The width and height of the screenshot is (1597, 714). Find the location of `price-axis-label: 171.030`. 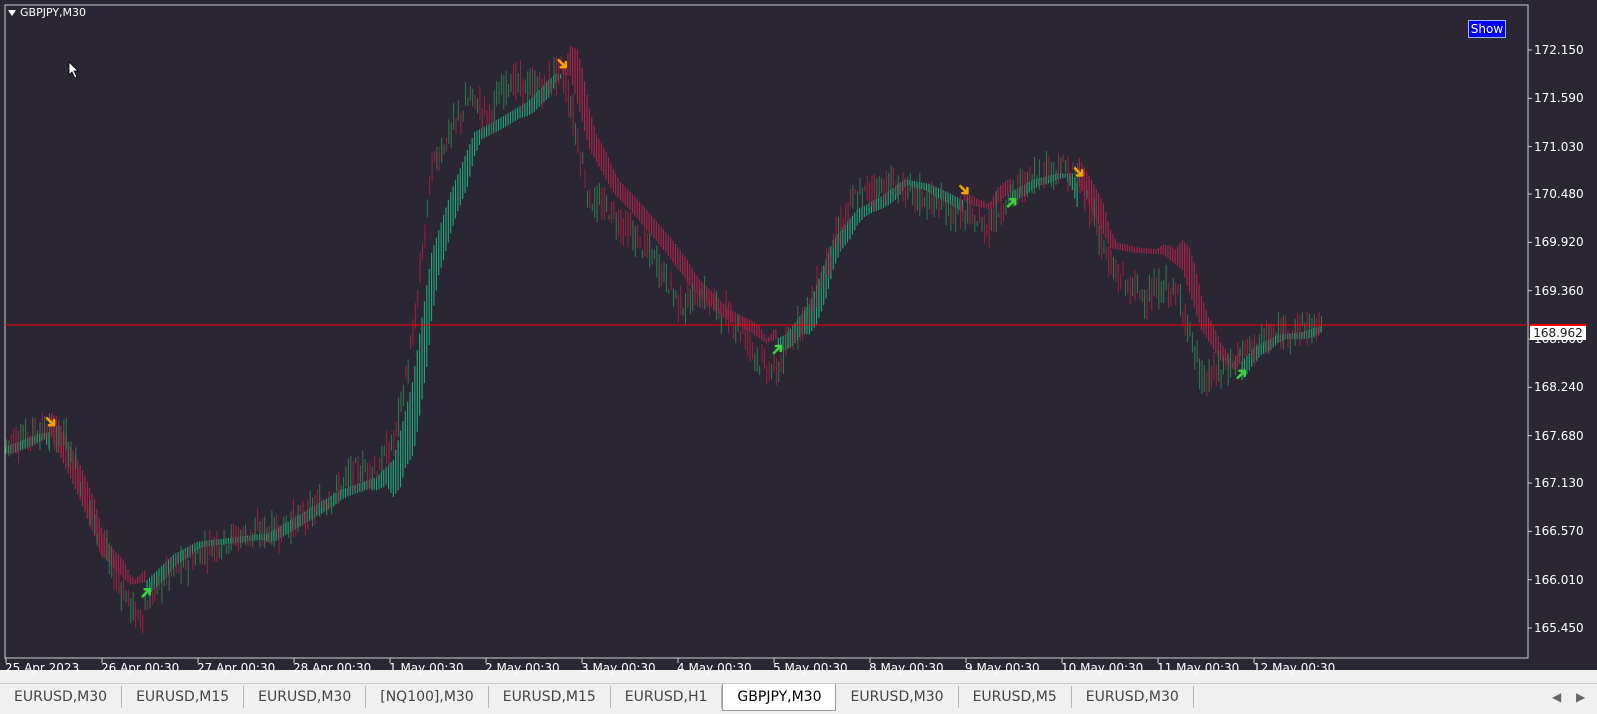

price-axis-label: 171.030 is located at coordinates (1559, 146).